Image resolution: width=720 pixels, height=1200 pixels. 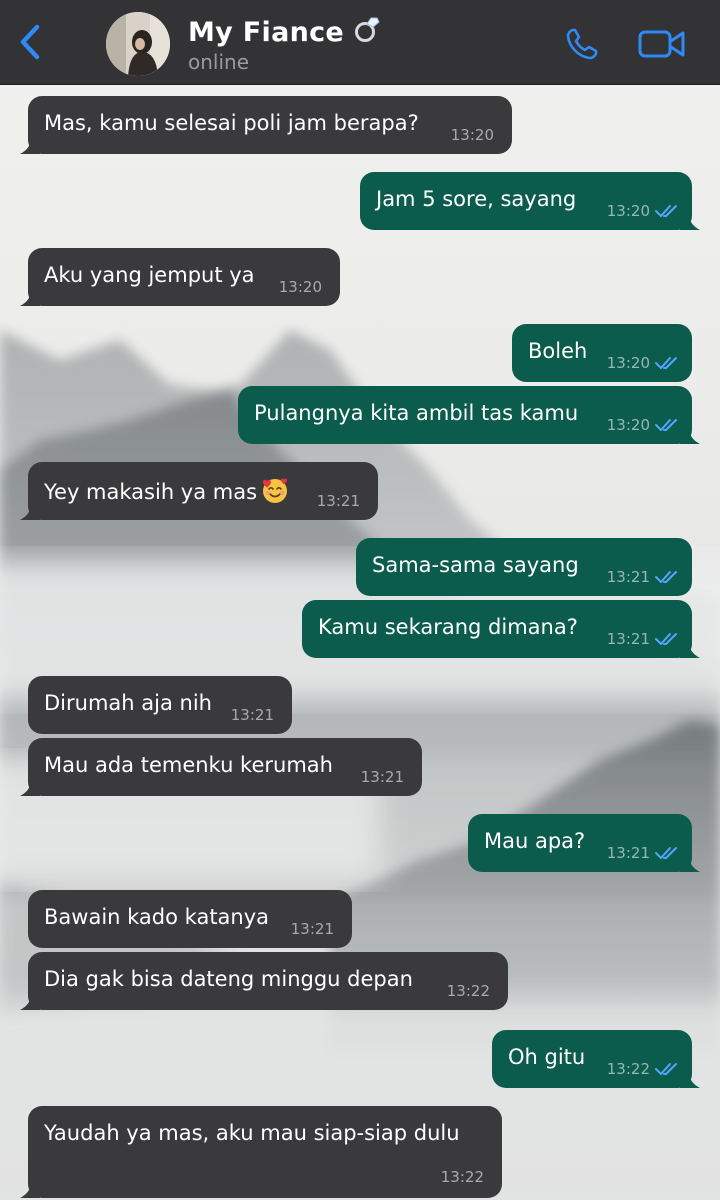 I want to click on message-bubble-incoming: Mau ada temenku kerumah 13:21, so click(x=221, y=767).